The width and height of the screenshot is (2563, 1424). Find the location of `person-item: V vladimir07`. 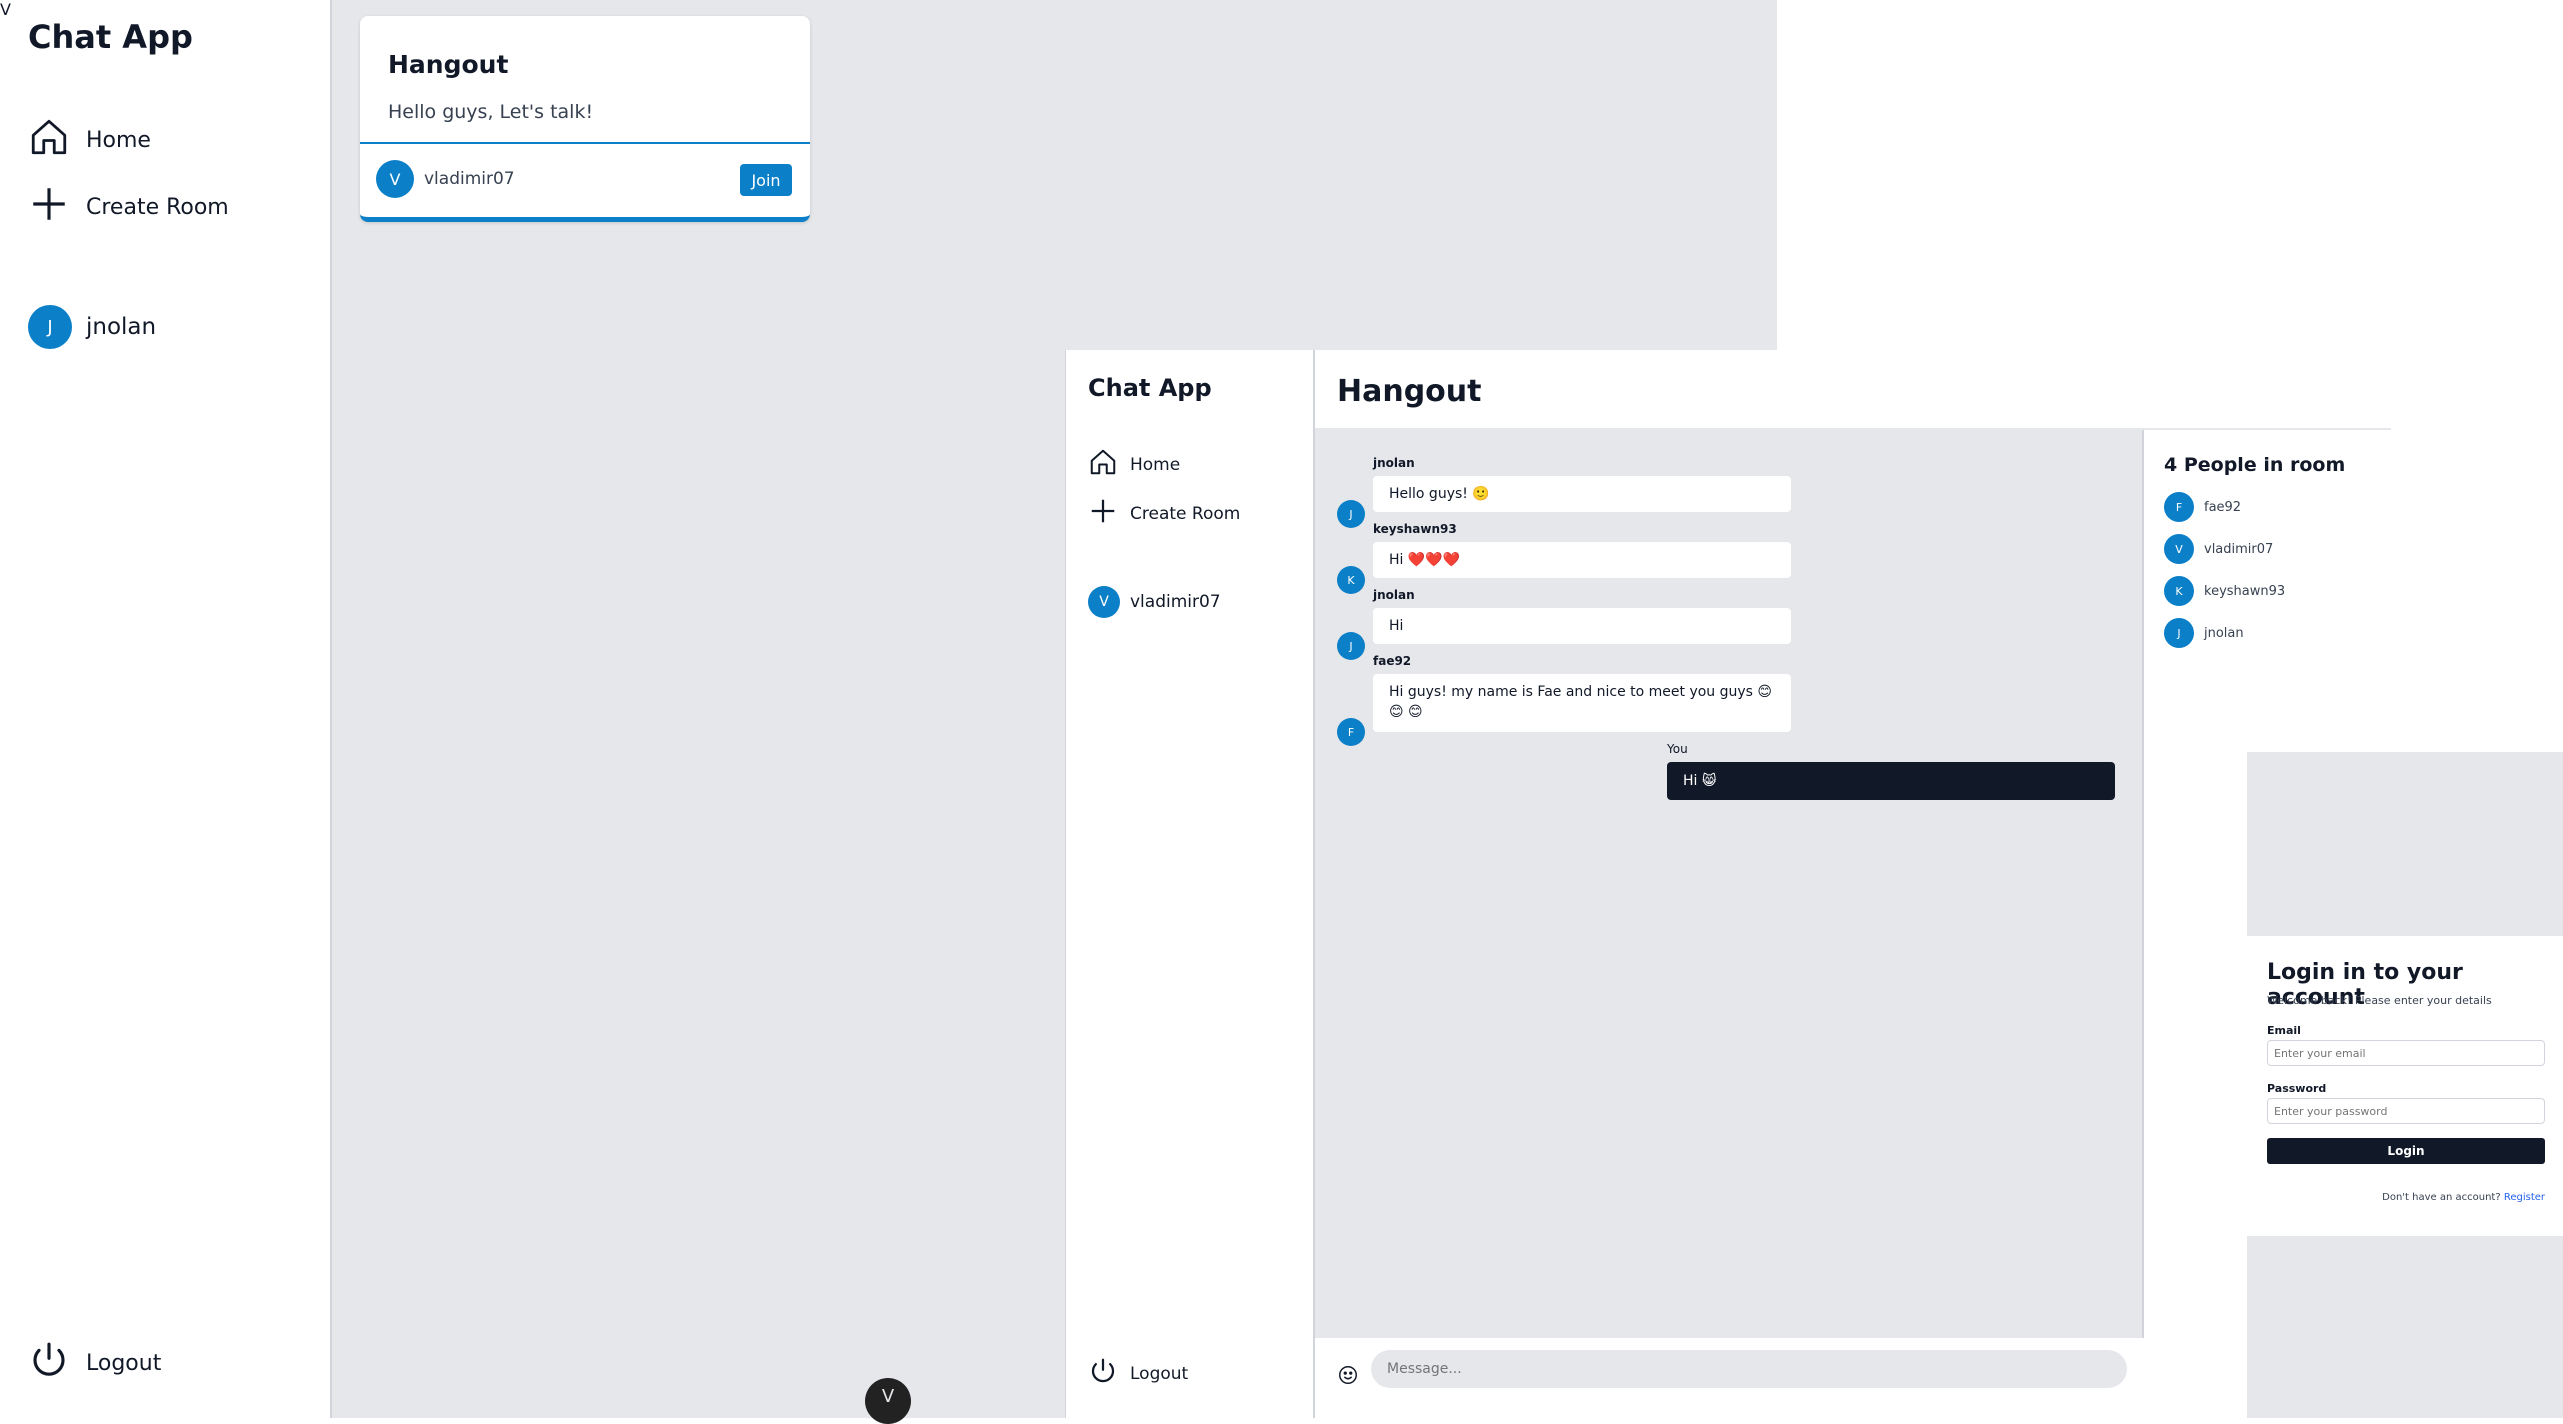

person-item: V vladimir07 is located at coordinates (2218, 549).